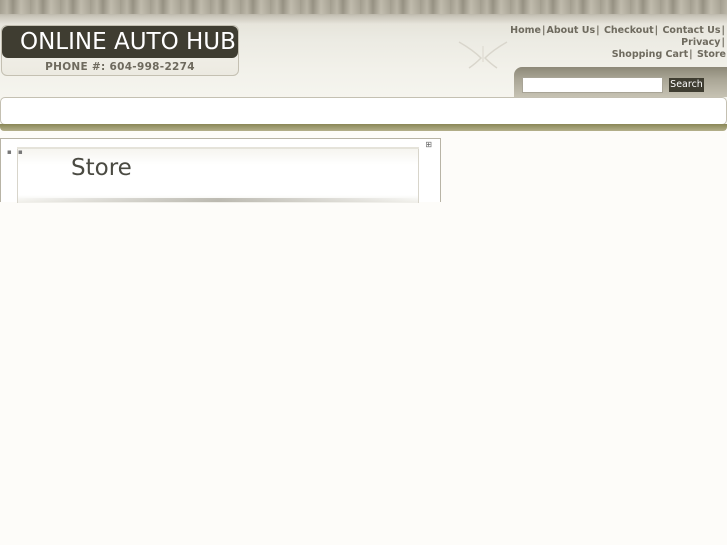 This screenshot has height=545, width=727. What do you see at coordinates (629, 30) in the screenshot?
I see `nav-checkout: Checkout` at bounding box center [629, 30].